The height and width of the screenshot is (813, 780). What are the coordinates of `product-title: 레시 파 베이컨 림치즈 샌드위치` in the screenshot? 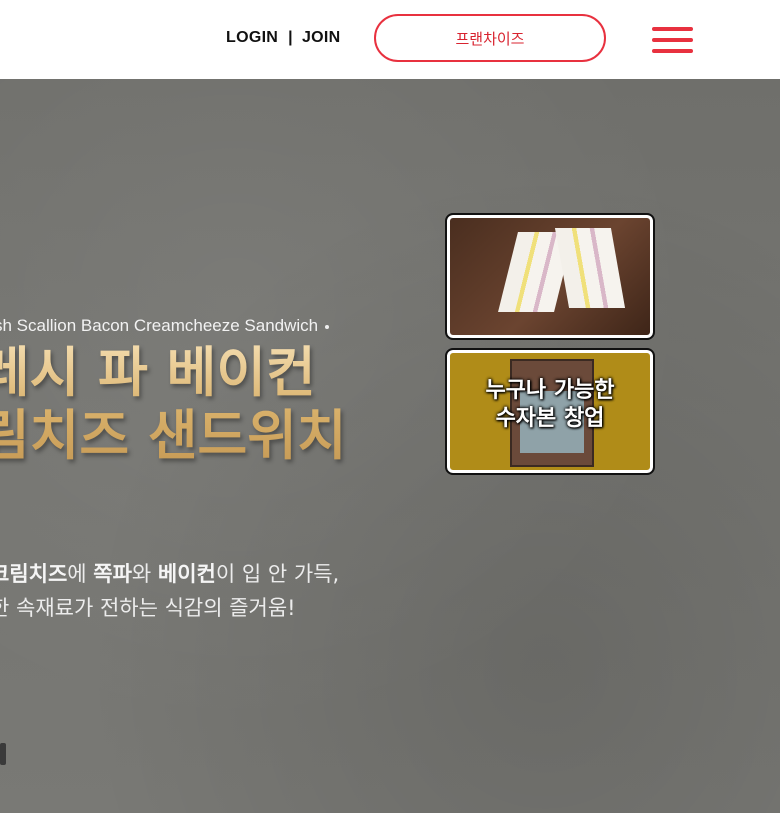 It's located at (173, 404).